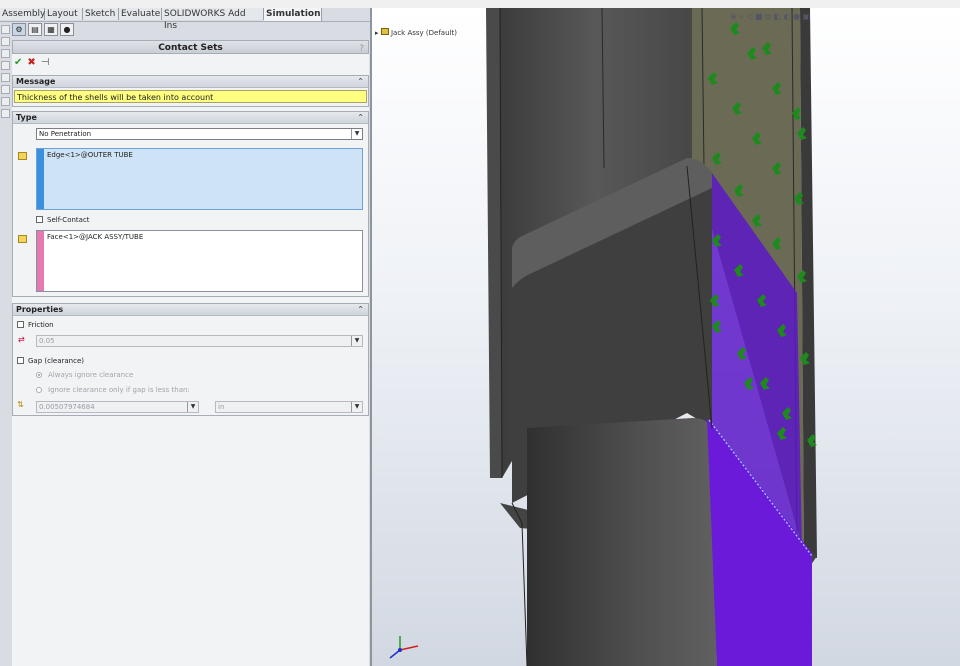 The width and height of the screenshot is (960, 666). What do you see at coordinates (807, 16) in the screenshot?
I see `scene-icon: ▣` at bounding box center [807, 16].